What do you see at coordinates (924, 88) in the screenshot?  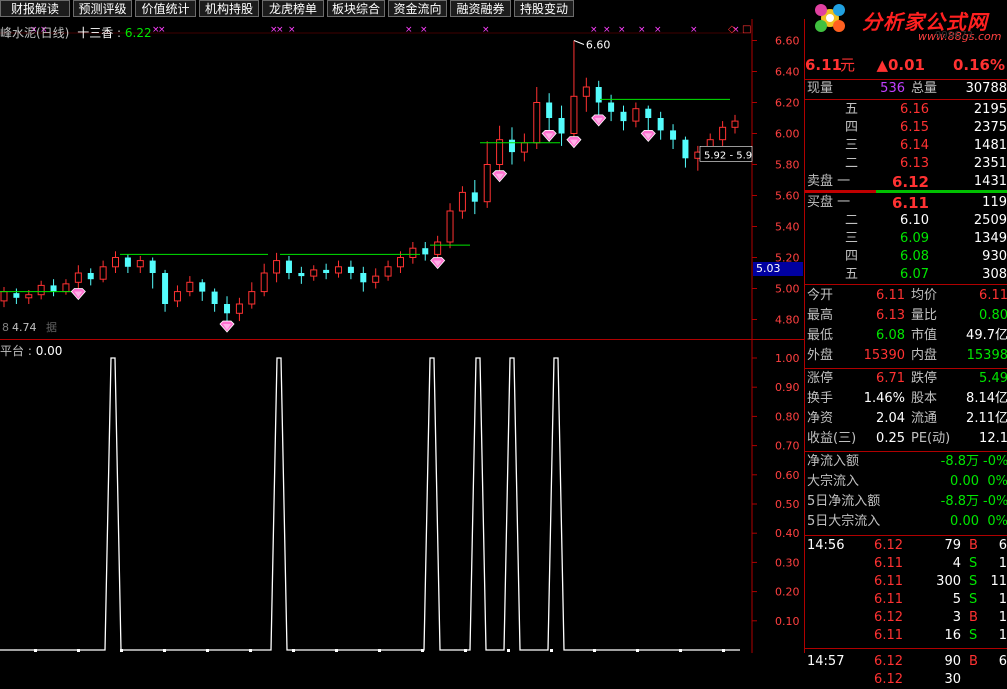 I see `zongliang-label: 总量` at bounding box center [924, 88].